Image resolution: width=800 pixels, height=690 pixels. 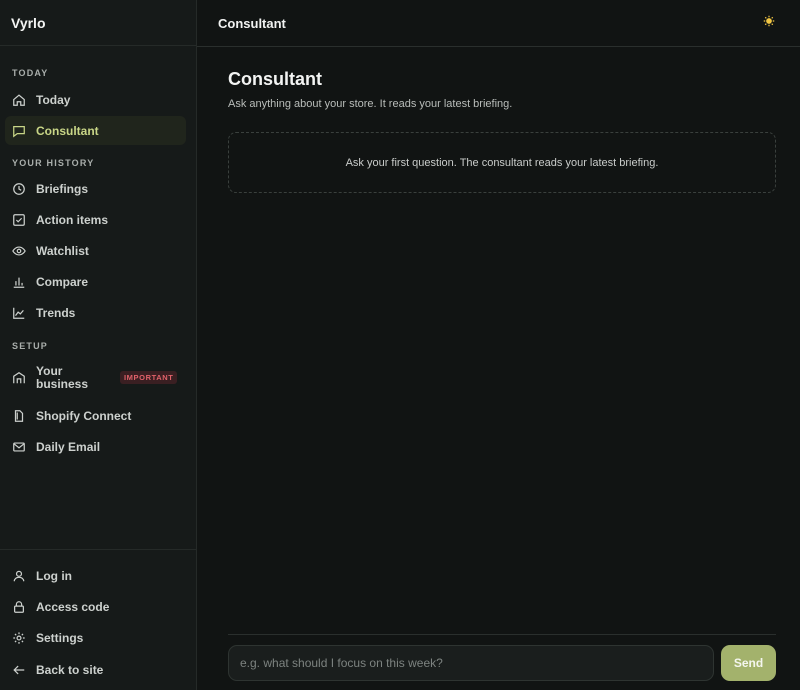 What do you see at coordinates (95, 188) in the screenshot?
I see `sidebar-item-briefings: Briefings` at bounding box center [95, 188].